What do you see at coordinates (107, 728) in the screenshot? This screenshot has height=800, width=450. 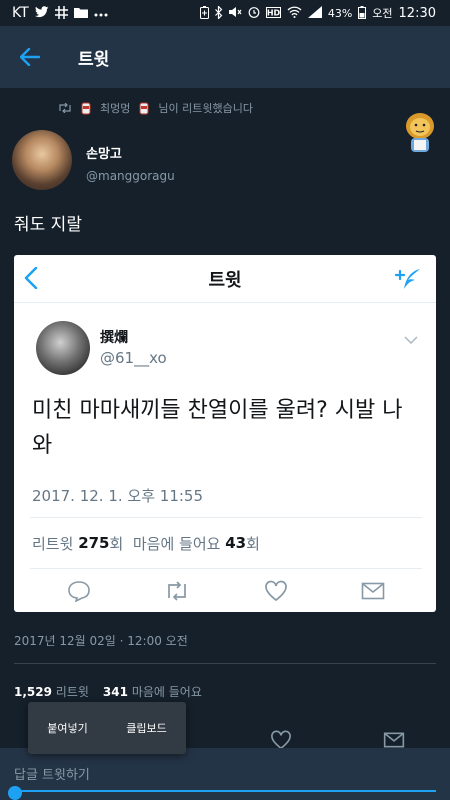 I see `text-context-menu: 붙여넣기 클립보드` at bounding box center [107, 728].